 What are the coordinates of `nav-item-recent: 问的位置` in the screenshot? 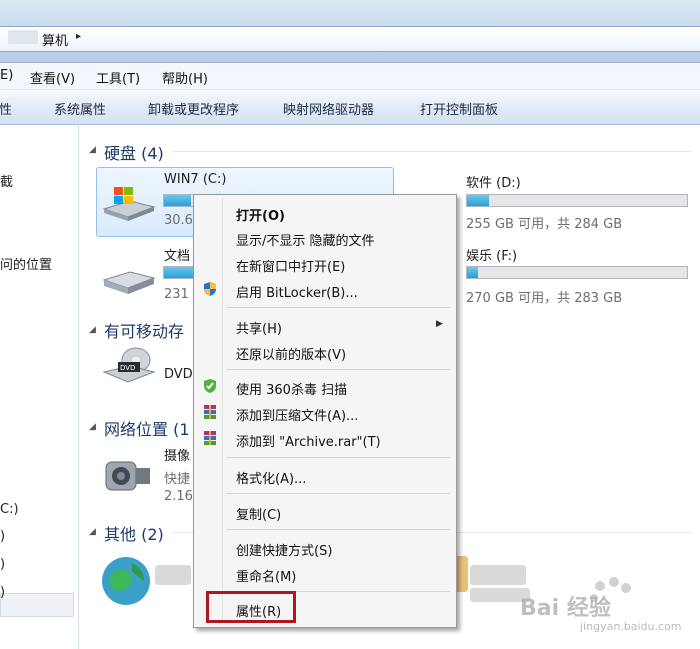 It's located at (26, 263).